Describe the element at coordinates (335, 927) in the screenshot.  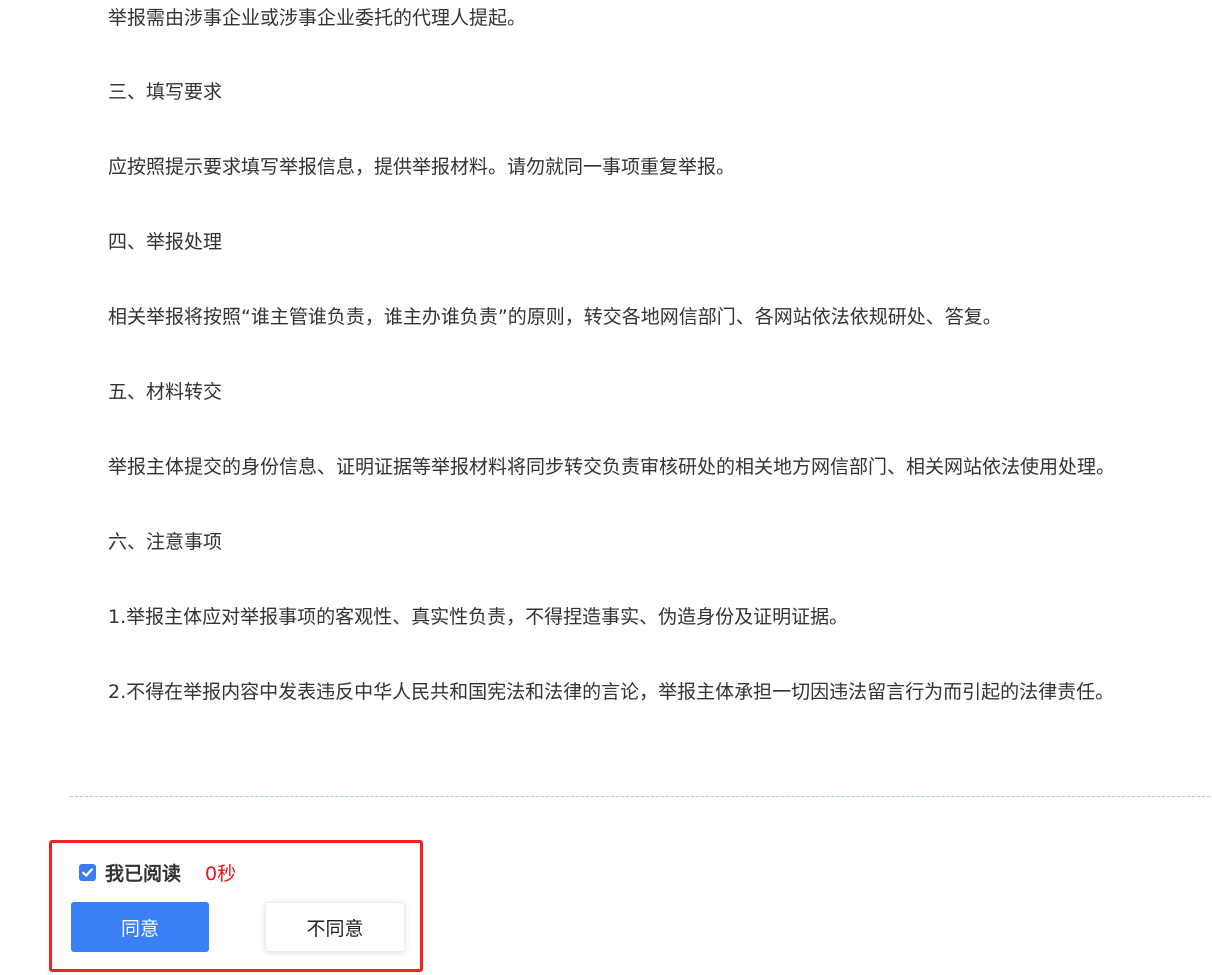
I see `disagree-button: 不同意` at that location.